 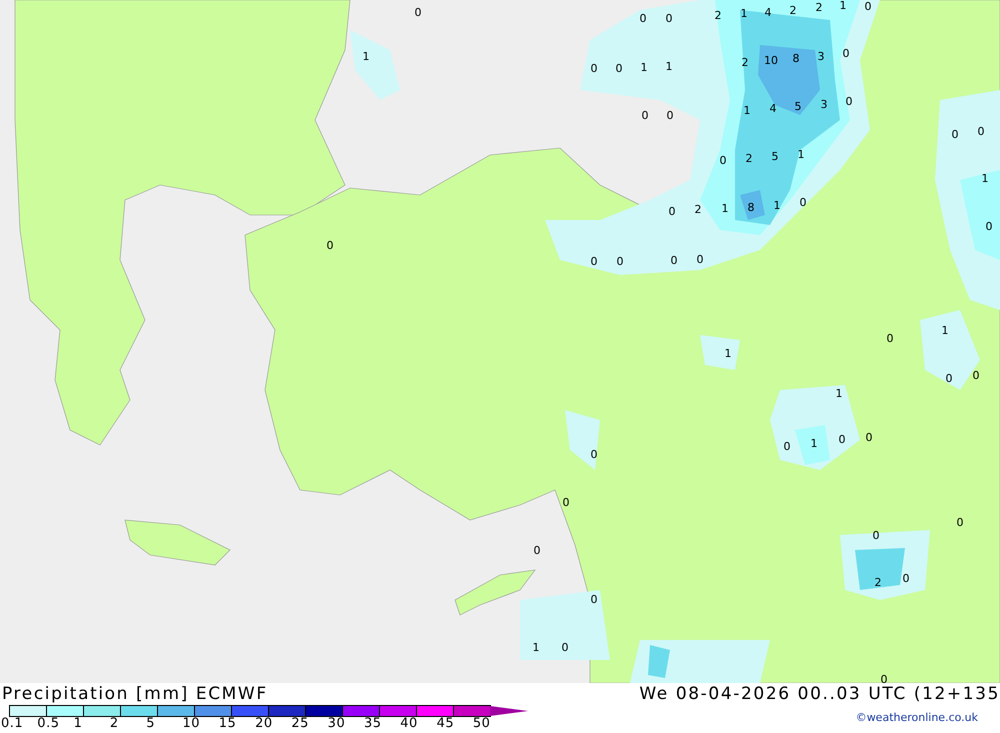 I want to click on legend-tick-label: 1, so click(x=79, y=724).